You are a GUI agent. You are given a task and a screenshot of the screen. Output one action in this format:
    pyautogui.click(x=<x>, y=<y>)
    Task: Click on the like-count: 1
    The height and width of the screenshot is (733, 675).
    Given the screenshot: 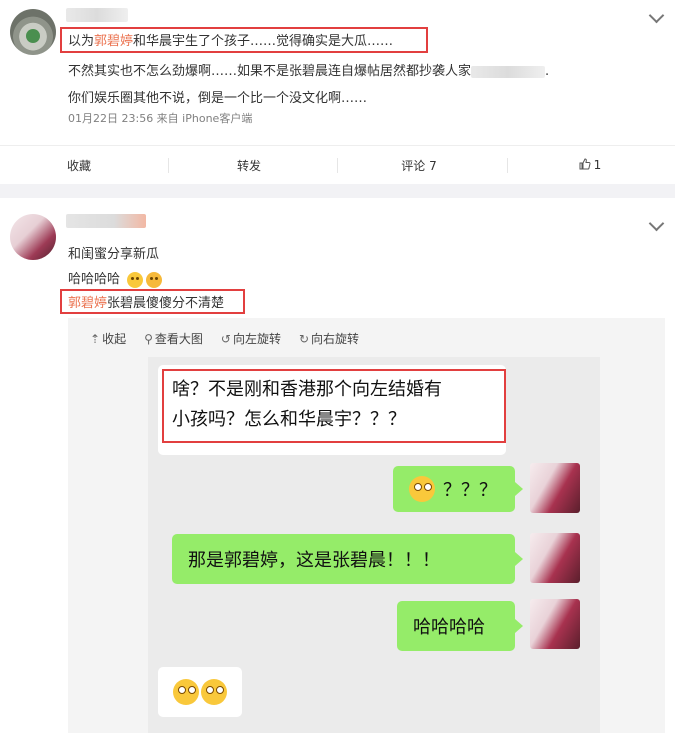 What is the action you would take?
    pyautogui.click(x=597, y=165)
    